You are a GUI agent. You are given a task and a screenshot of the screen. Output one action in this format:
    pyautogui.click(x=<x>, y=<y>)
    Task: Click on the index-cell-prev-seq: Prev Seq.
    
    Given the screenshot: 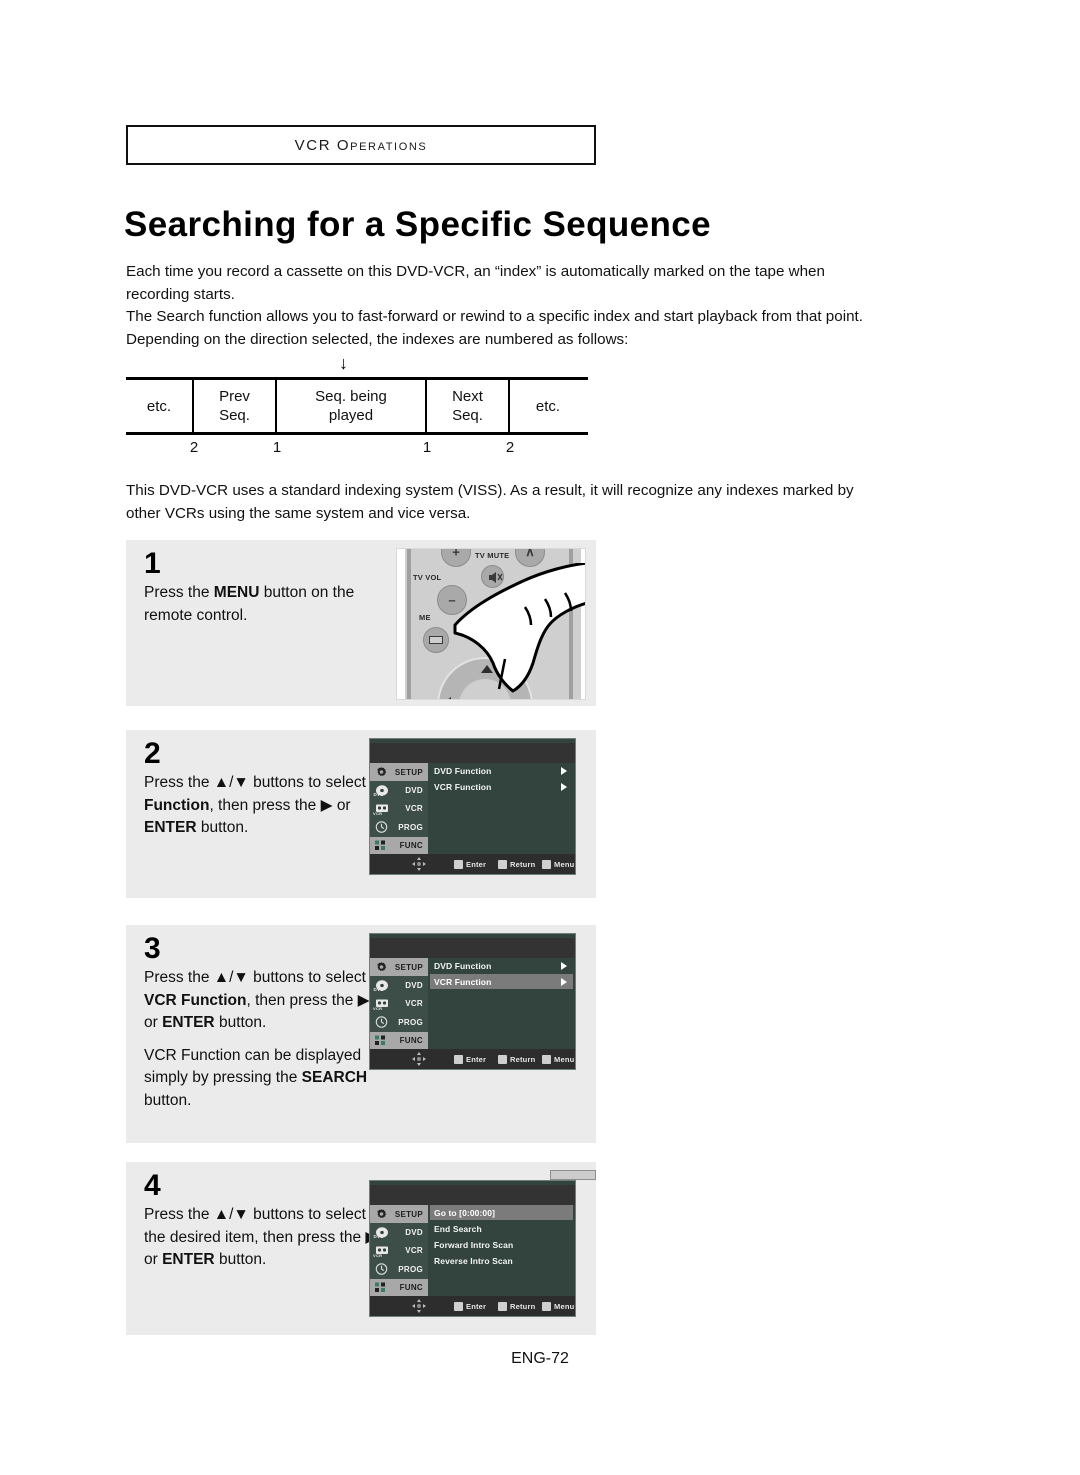 What is the action you would take?
    pyautogui.click(x=235, y=406)
    